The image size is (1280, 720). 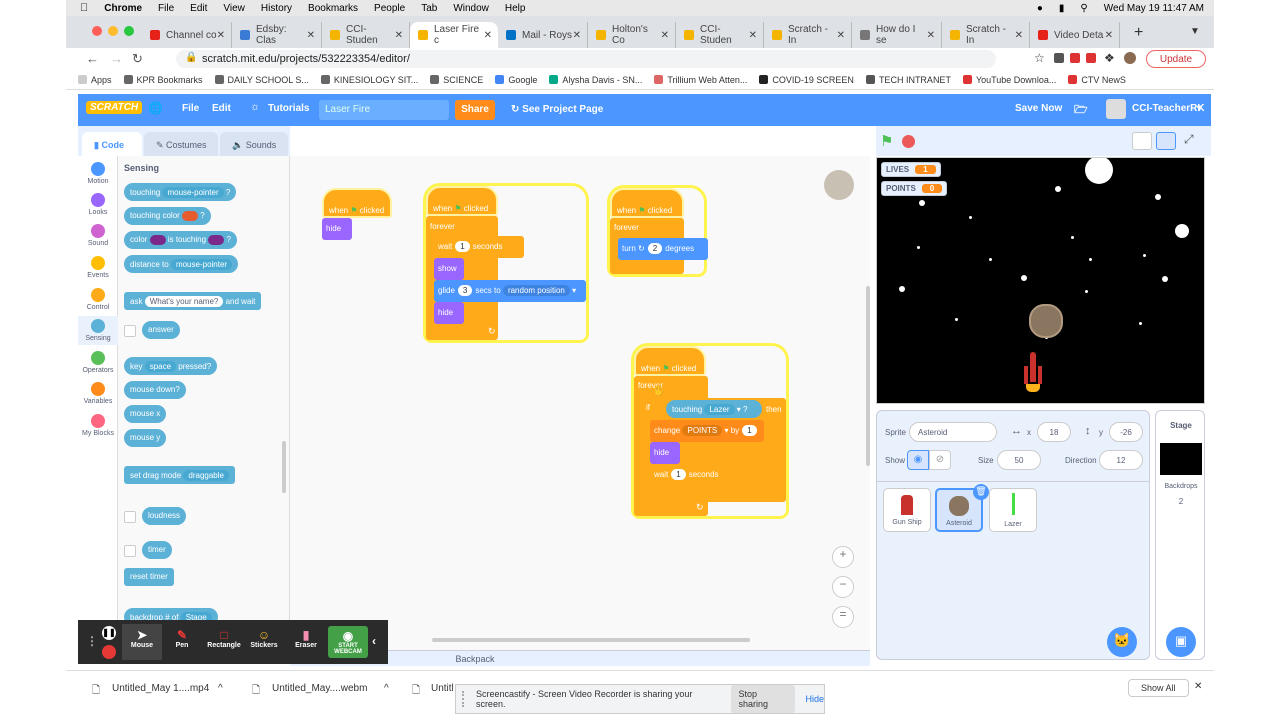 What do you see at coordinates (1109, 58) in the screenshot?
I see `puzzle-icon: ❖` at bounding box center [1109, 58].